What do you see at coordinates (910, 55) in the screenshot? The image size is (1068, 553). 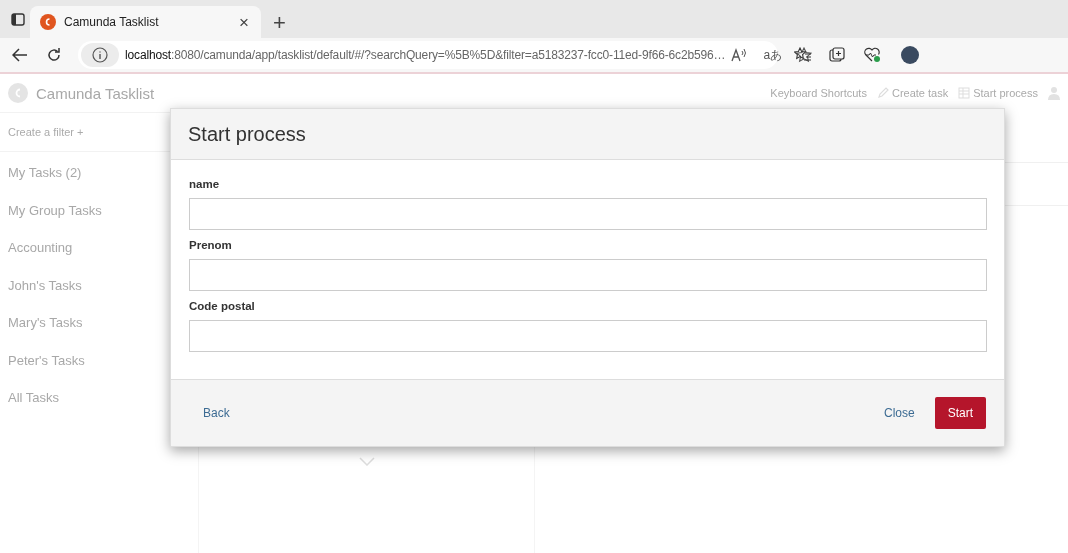 I see `profile-avatar` at bounding box center [910, 55].